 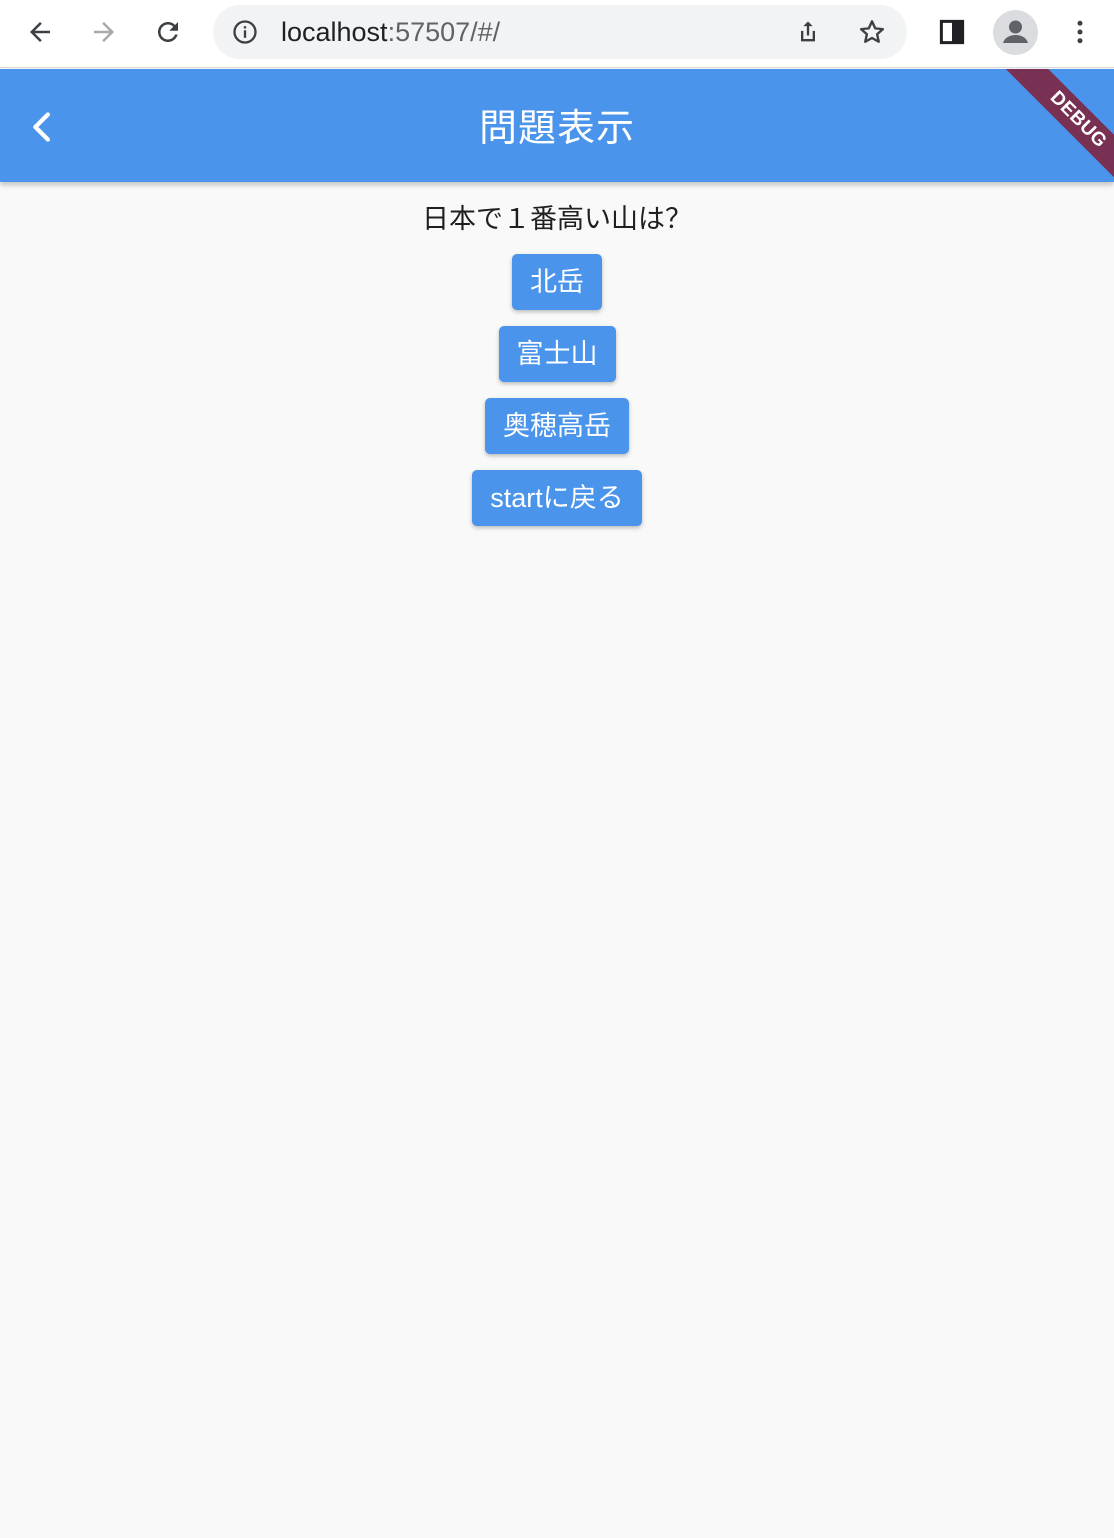 I want to click on answer-button-2: 富士山, so click(x=557, y=354).